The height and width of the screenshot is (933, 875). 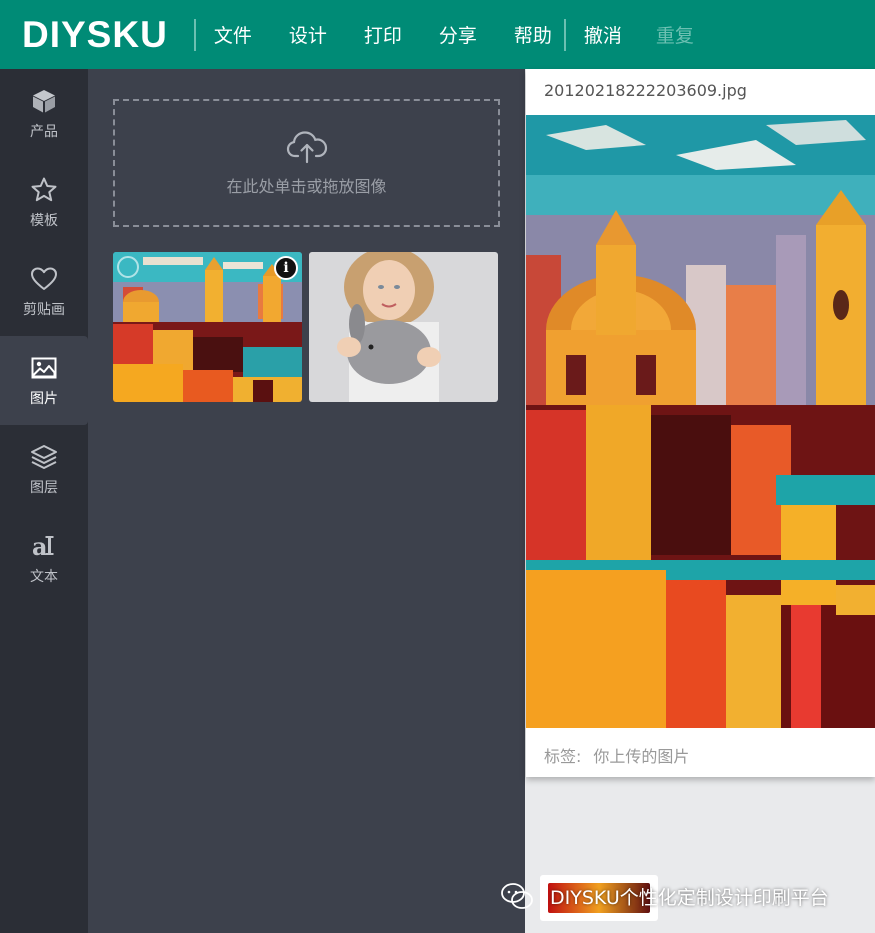 I want to click on upload-dropzone: 在此处单击或拖放图像, so click(x=306, y=163).